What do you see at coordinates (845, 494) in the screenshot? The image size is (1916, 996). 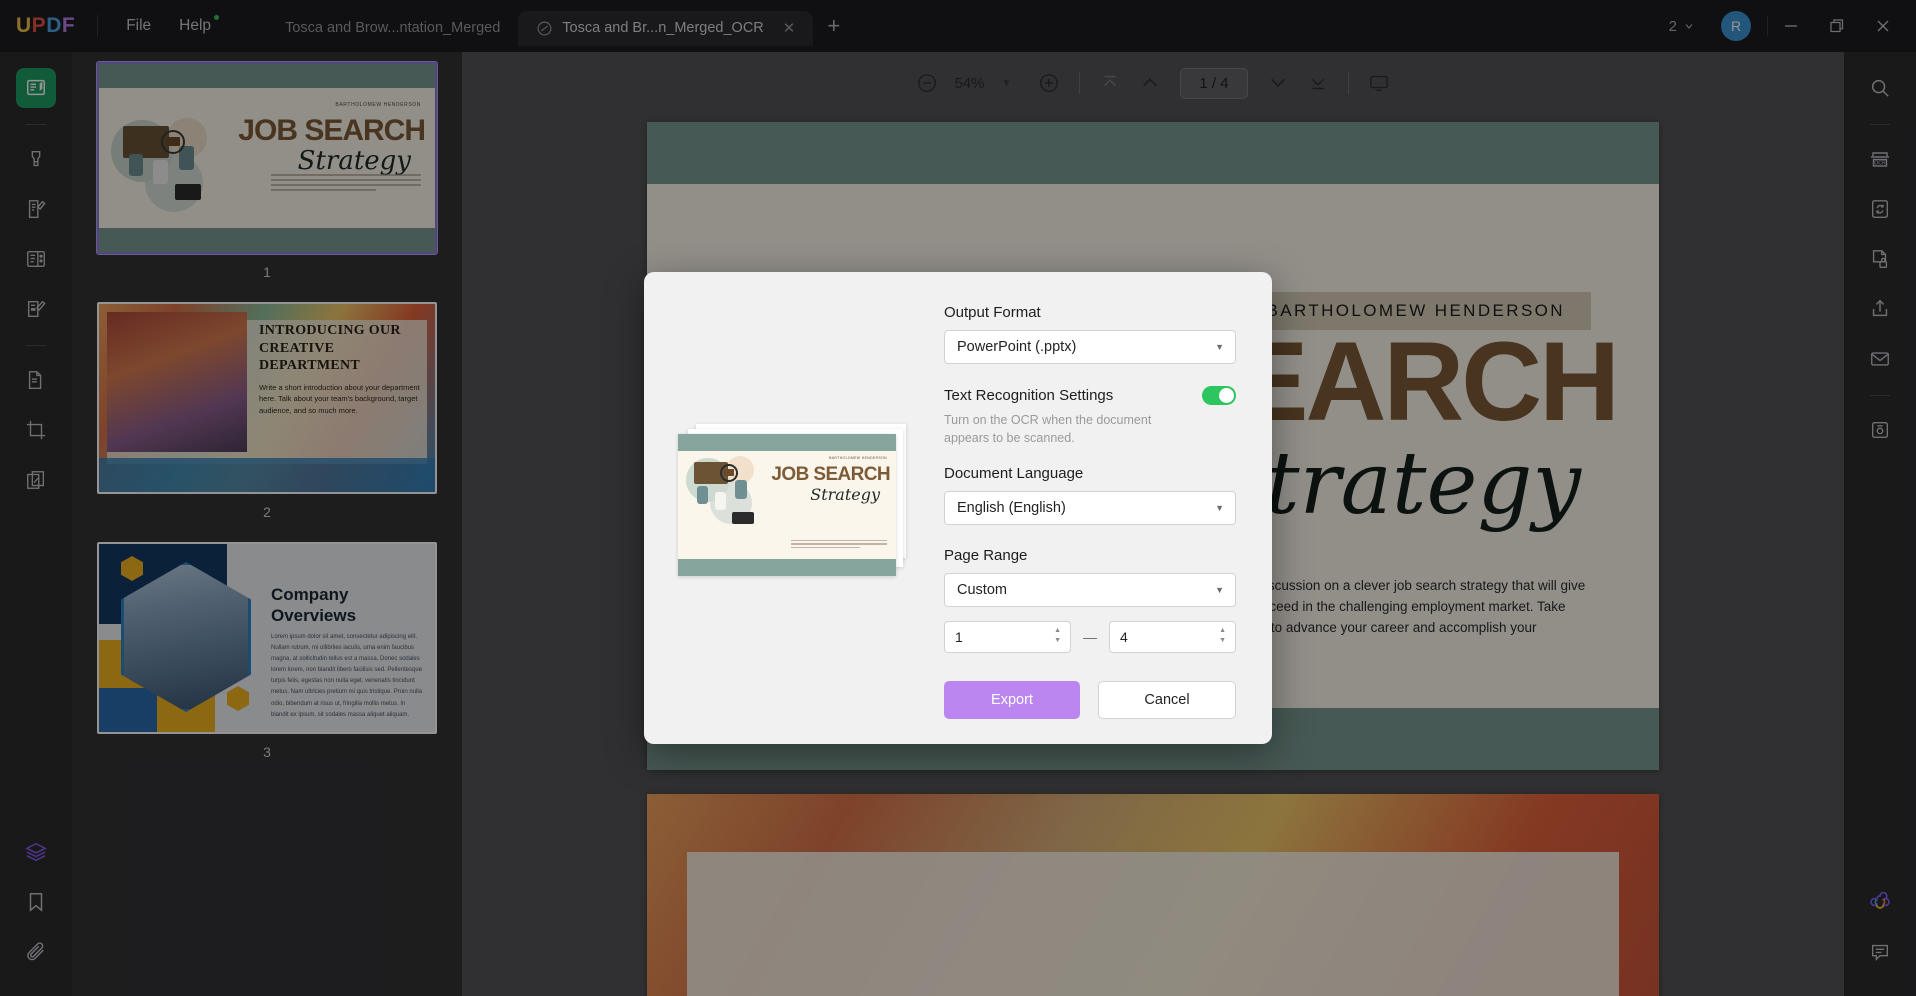 I see `preview-title-script: Strategy` at bounding box center [845, 494].